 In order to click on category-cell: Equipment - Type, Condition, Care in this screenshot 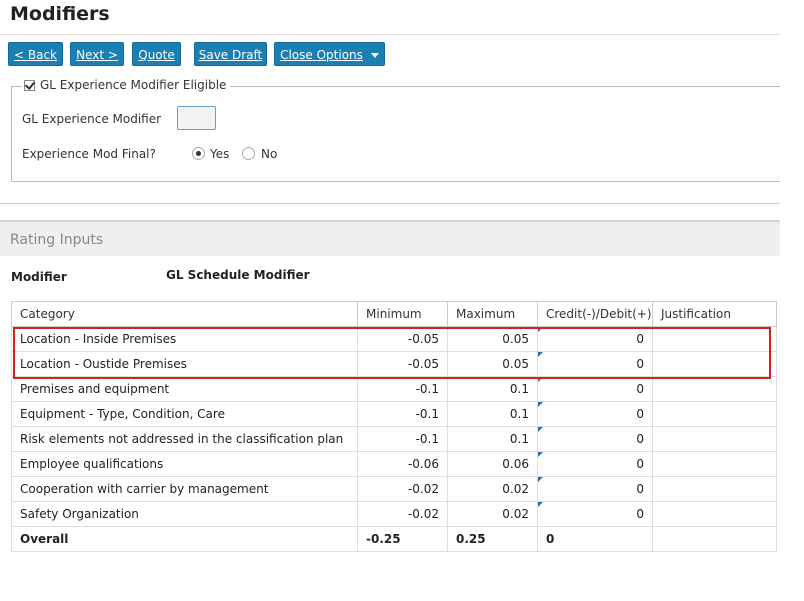, I will do `click(184, 414)`.